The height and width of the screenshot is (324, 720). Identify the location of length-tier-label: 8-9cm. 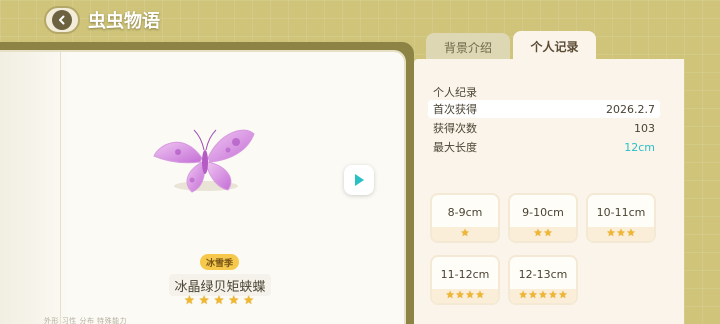
(465, 212).